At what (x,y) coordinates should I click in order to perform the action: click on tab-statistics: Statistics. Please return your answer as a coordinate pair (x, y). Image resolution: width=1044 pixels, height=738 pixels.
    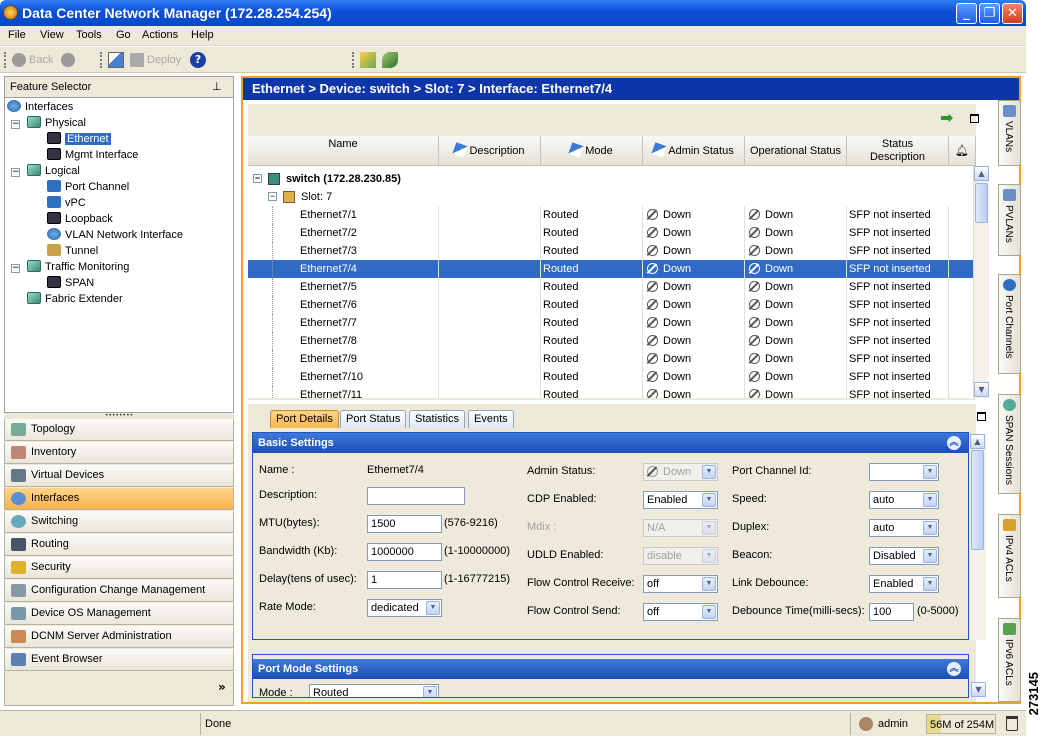
    Looking at the image, I should click on (437, 419).